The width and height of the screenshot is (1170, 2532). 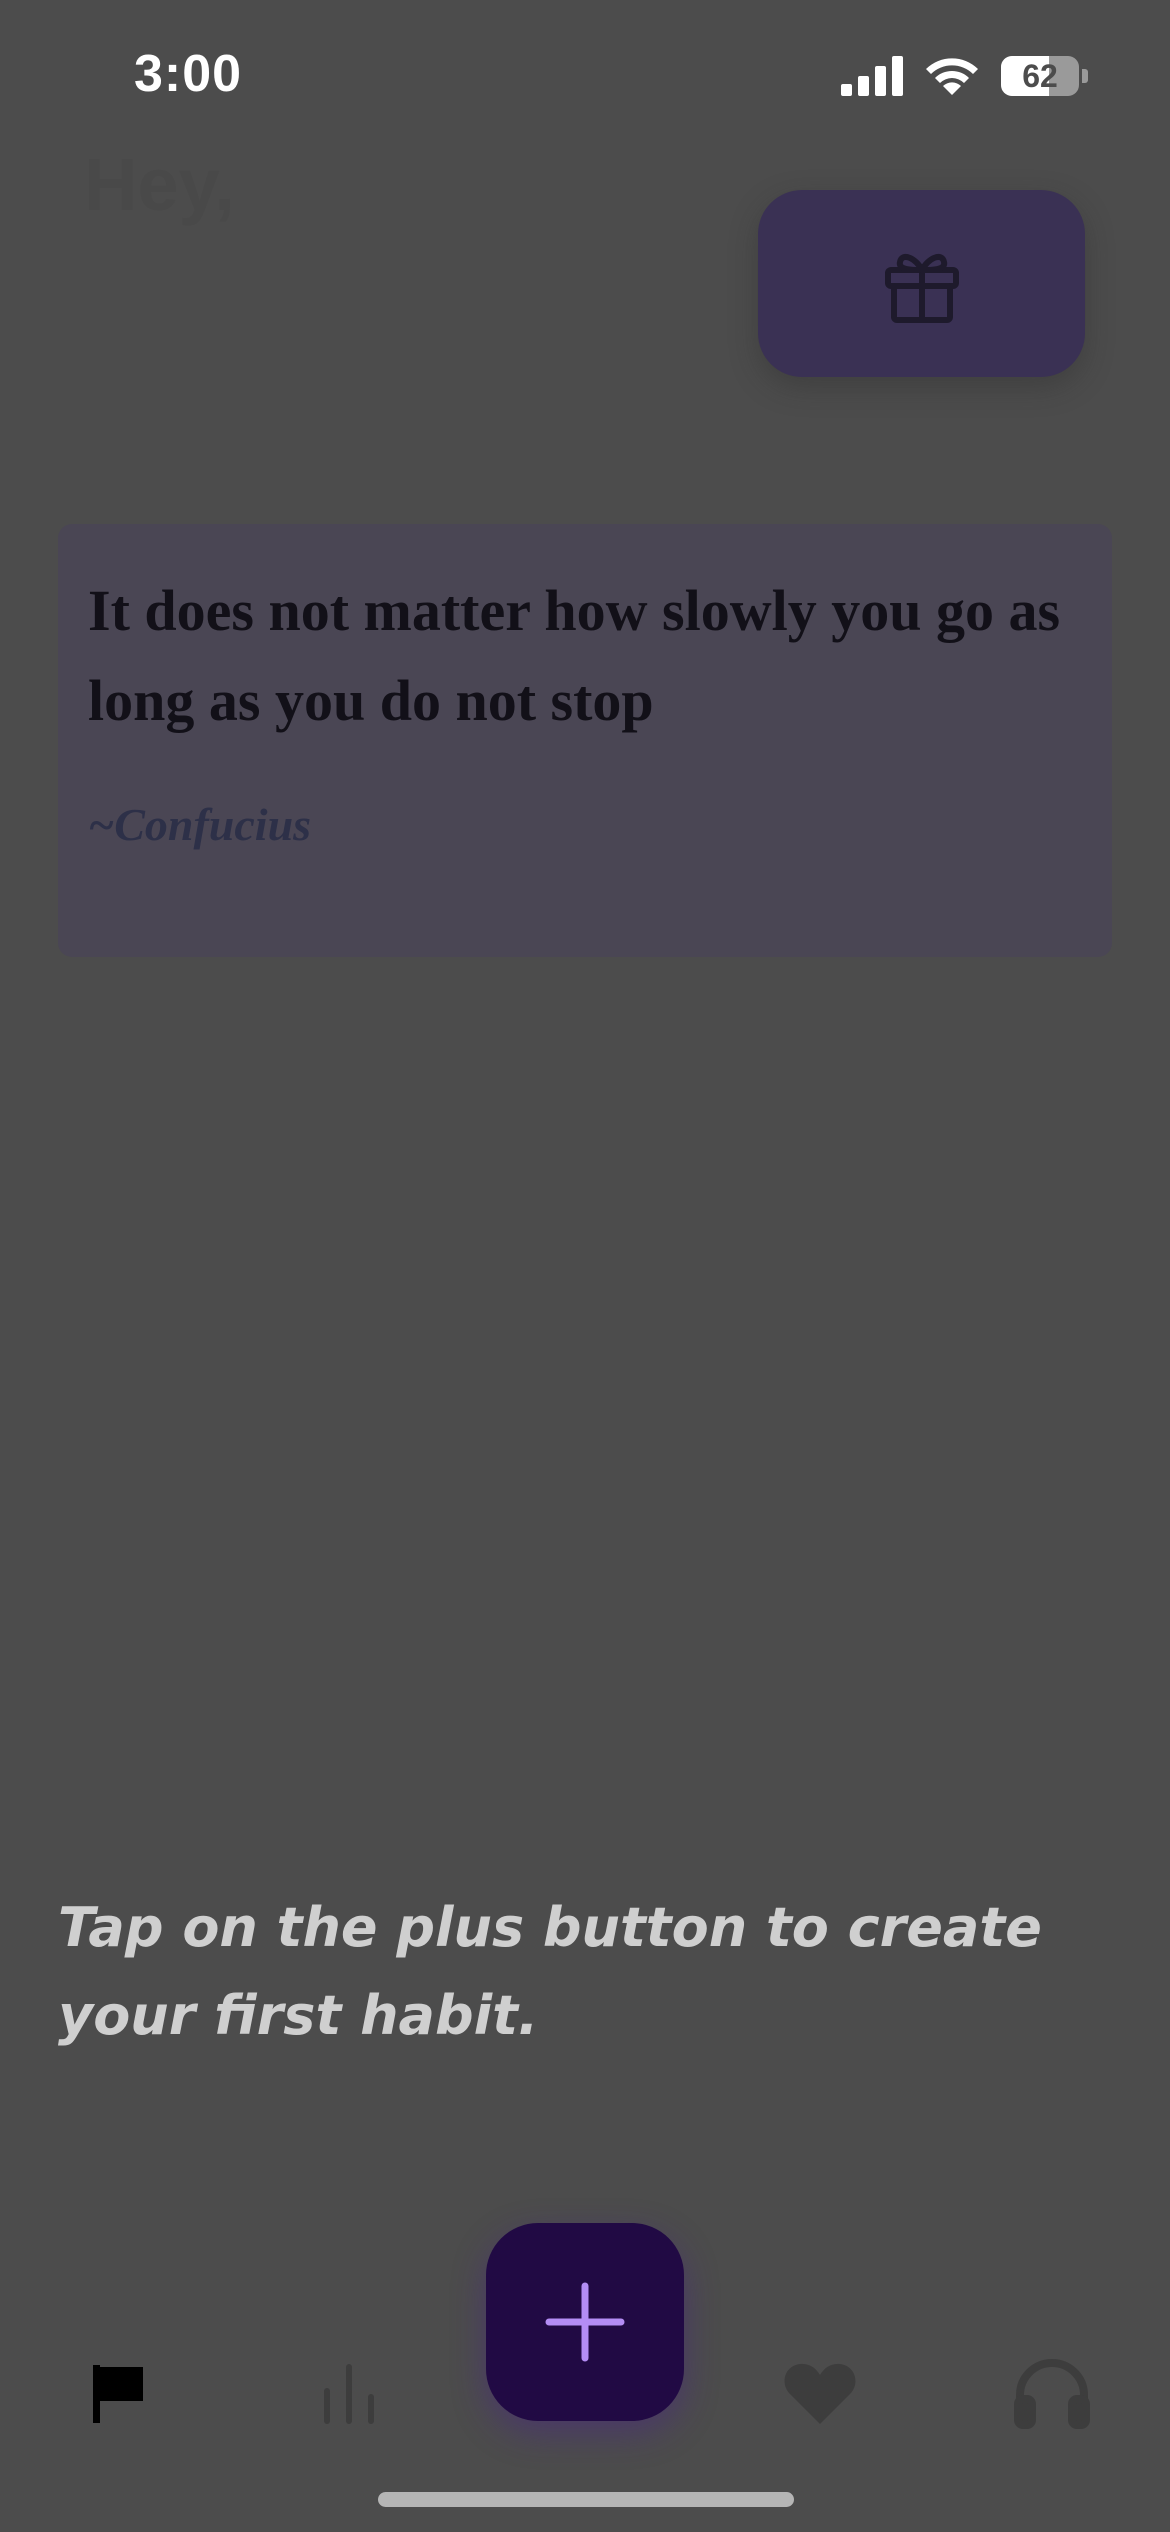 I want to click on wifi-icon, so click(x=952, y=76).